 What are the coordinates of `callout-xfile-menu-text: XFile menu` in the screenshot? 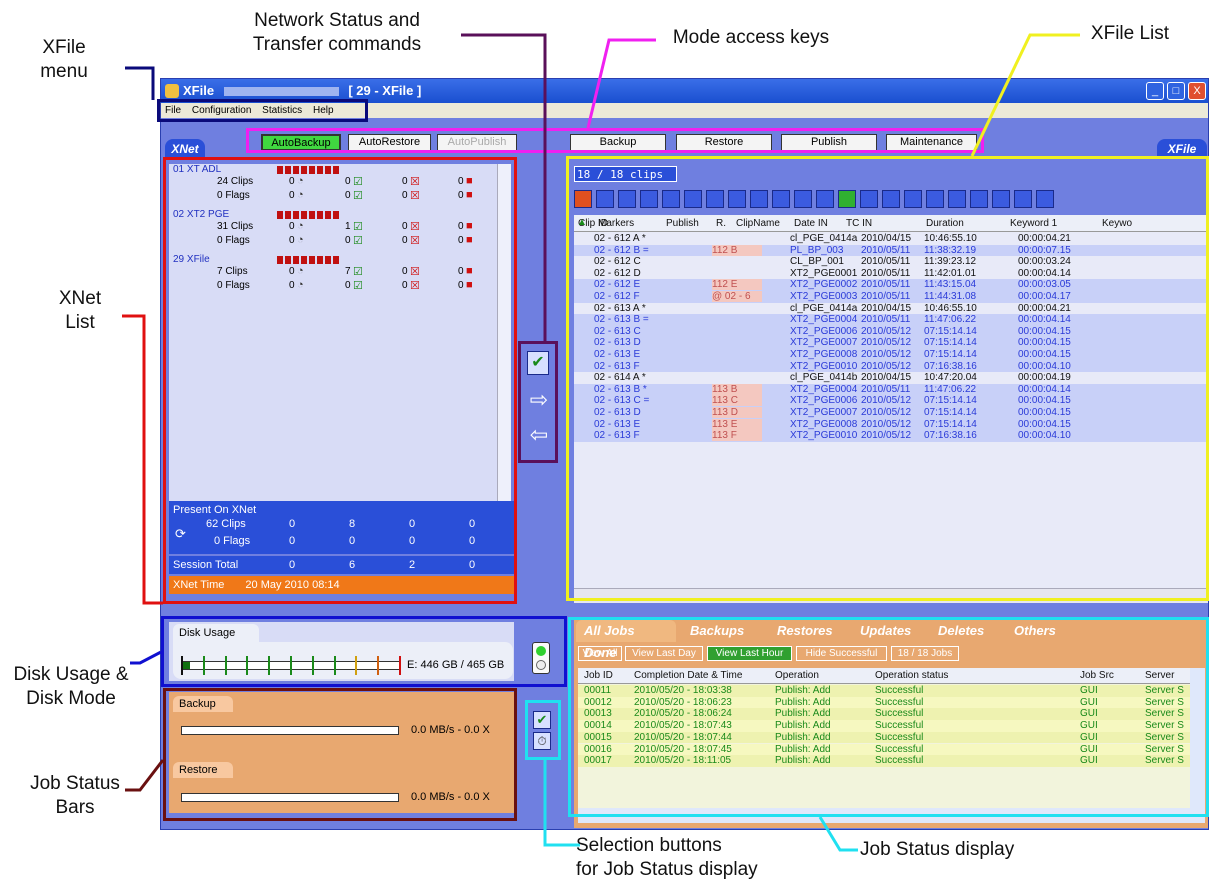 It's located at (64, 59).